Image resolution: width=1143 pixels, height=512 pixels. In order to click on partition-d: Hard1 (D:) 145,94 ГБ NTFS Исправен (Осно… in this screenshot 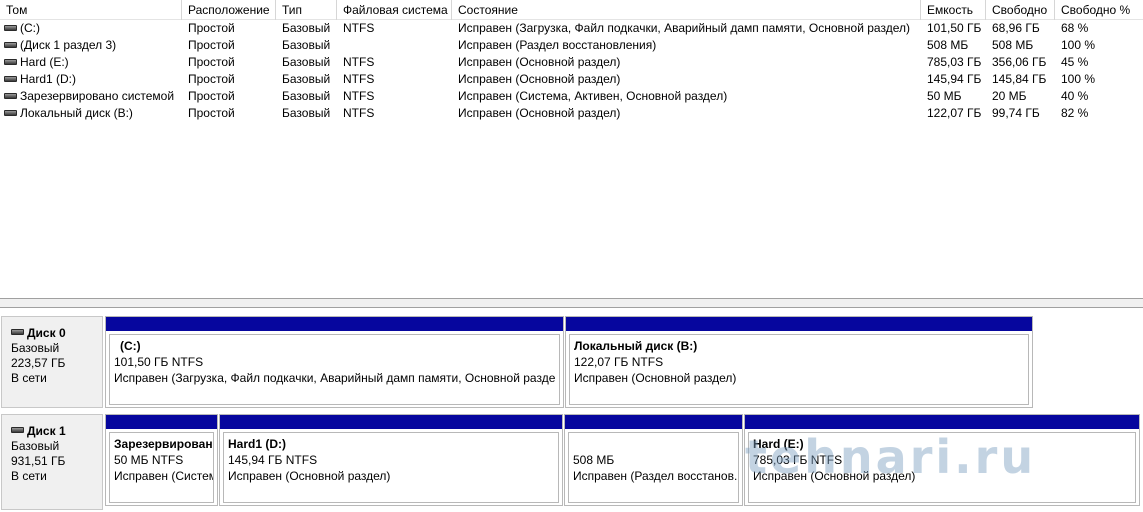, I will do `click(391, 460)`.